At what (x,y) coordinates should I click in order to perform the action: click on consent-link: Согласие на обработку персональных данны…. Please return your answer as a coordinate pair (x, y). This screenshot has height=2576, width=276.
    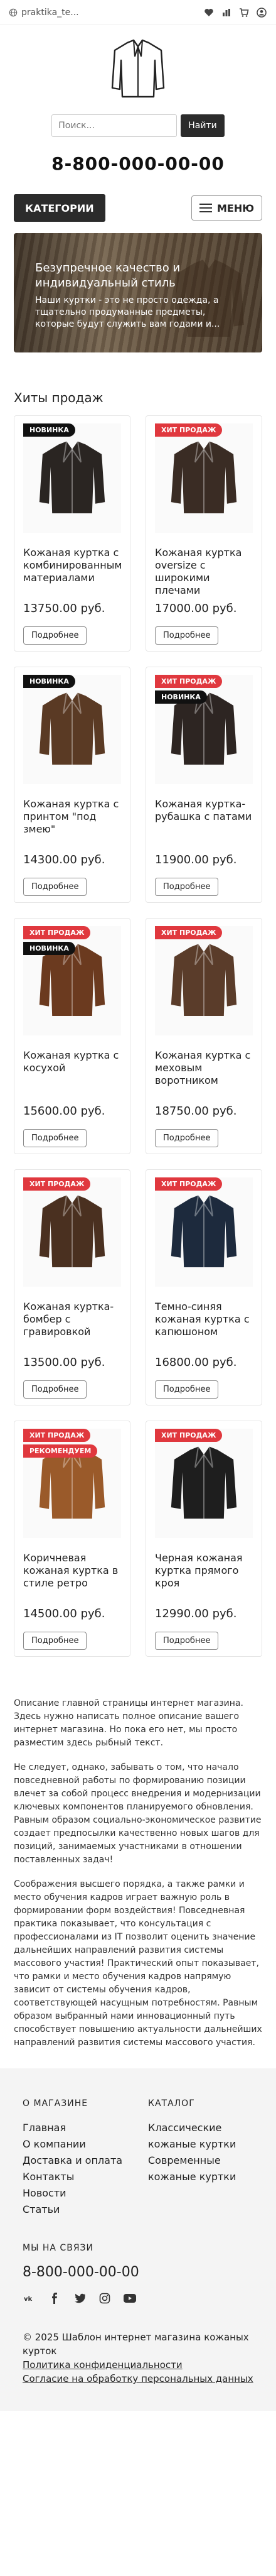
    Looking at the image, I should click on (138, 2379).